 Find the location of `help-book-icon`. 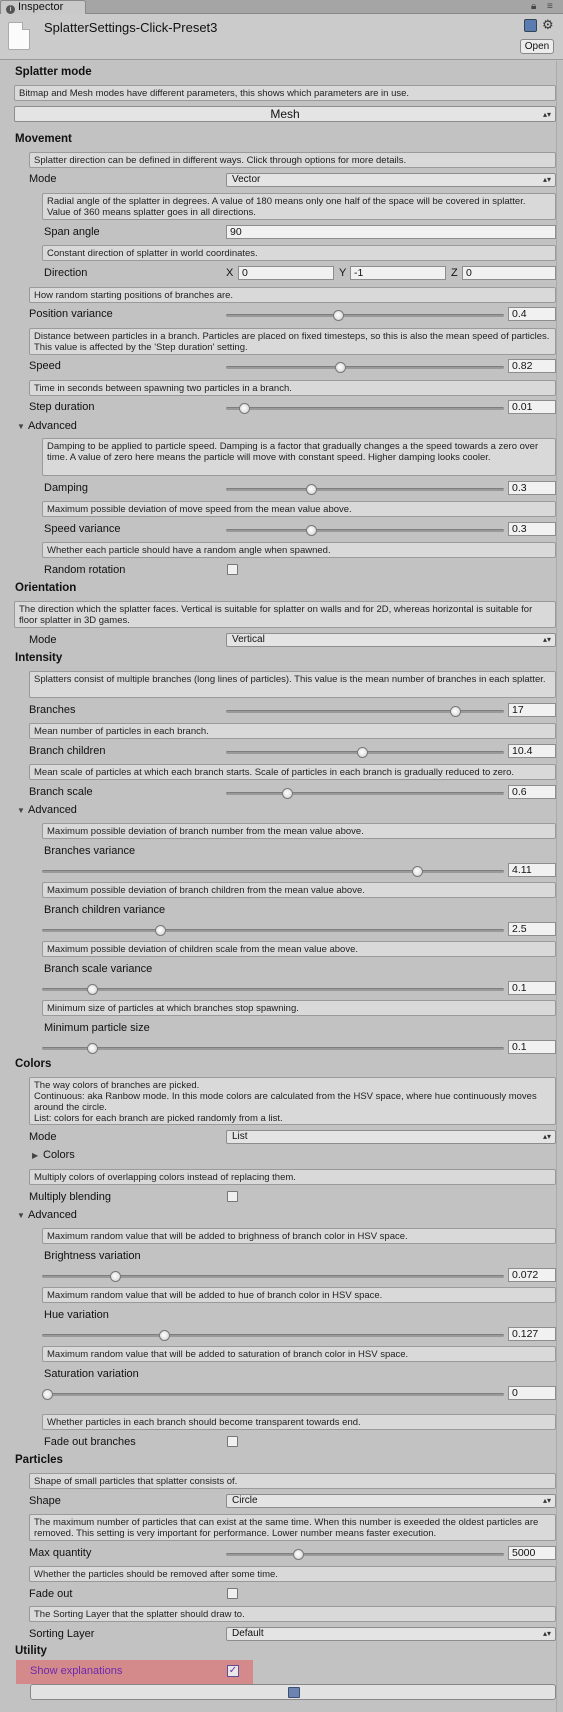

help-book-icon is located at coordinates (530, 25).